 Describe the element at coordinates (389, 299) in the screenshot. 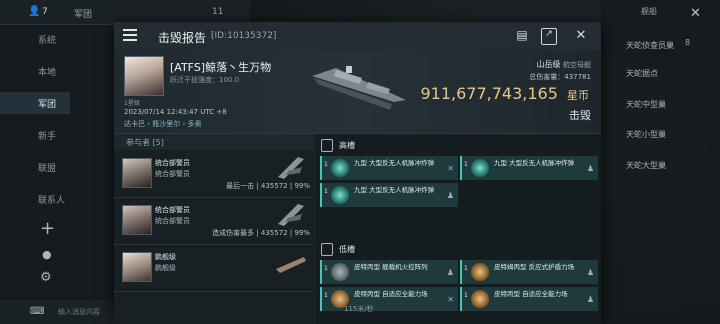

I see `module-item: 1 皮特丙型 自适应全能力场 ✕` at that location.